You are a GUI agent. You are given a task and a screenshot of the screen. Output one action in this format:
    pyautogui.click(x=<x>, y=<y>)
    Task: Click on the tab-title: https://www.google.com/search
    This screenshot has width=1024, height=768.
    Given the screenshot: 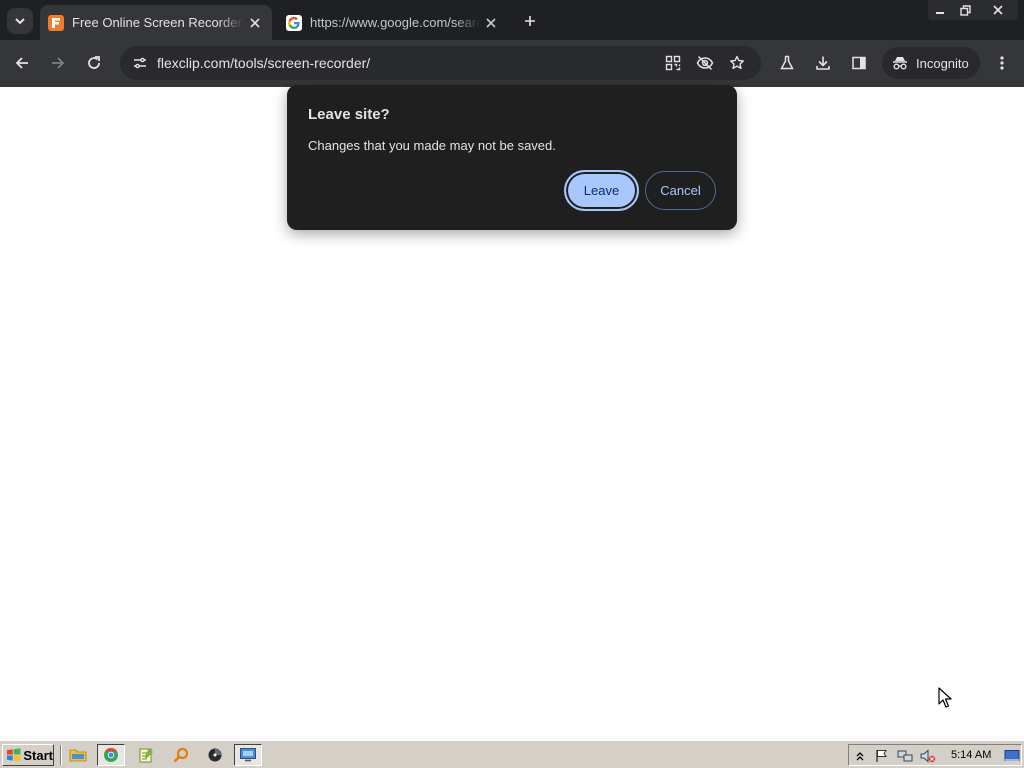 What is the action you would take?
    pyautogui.click(x=395, y=22)
    